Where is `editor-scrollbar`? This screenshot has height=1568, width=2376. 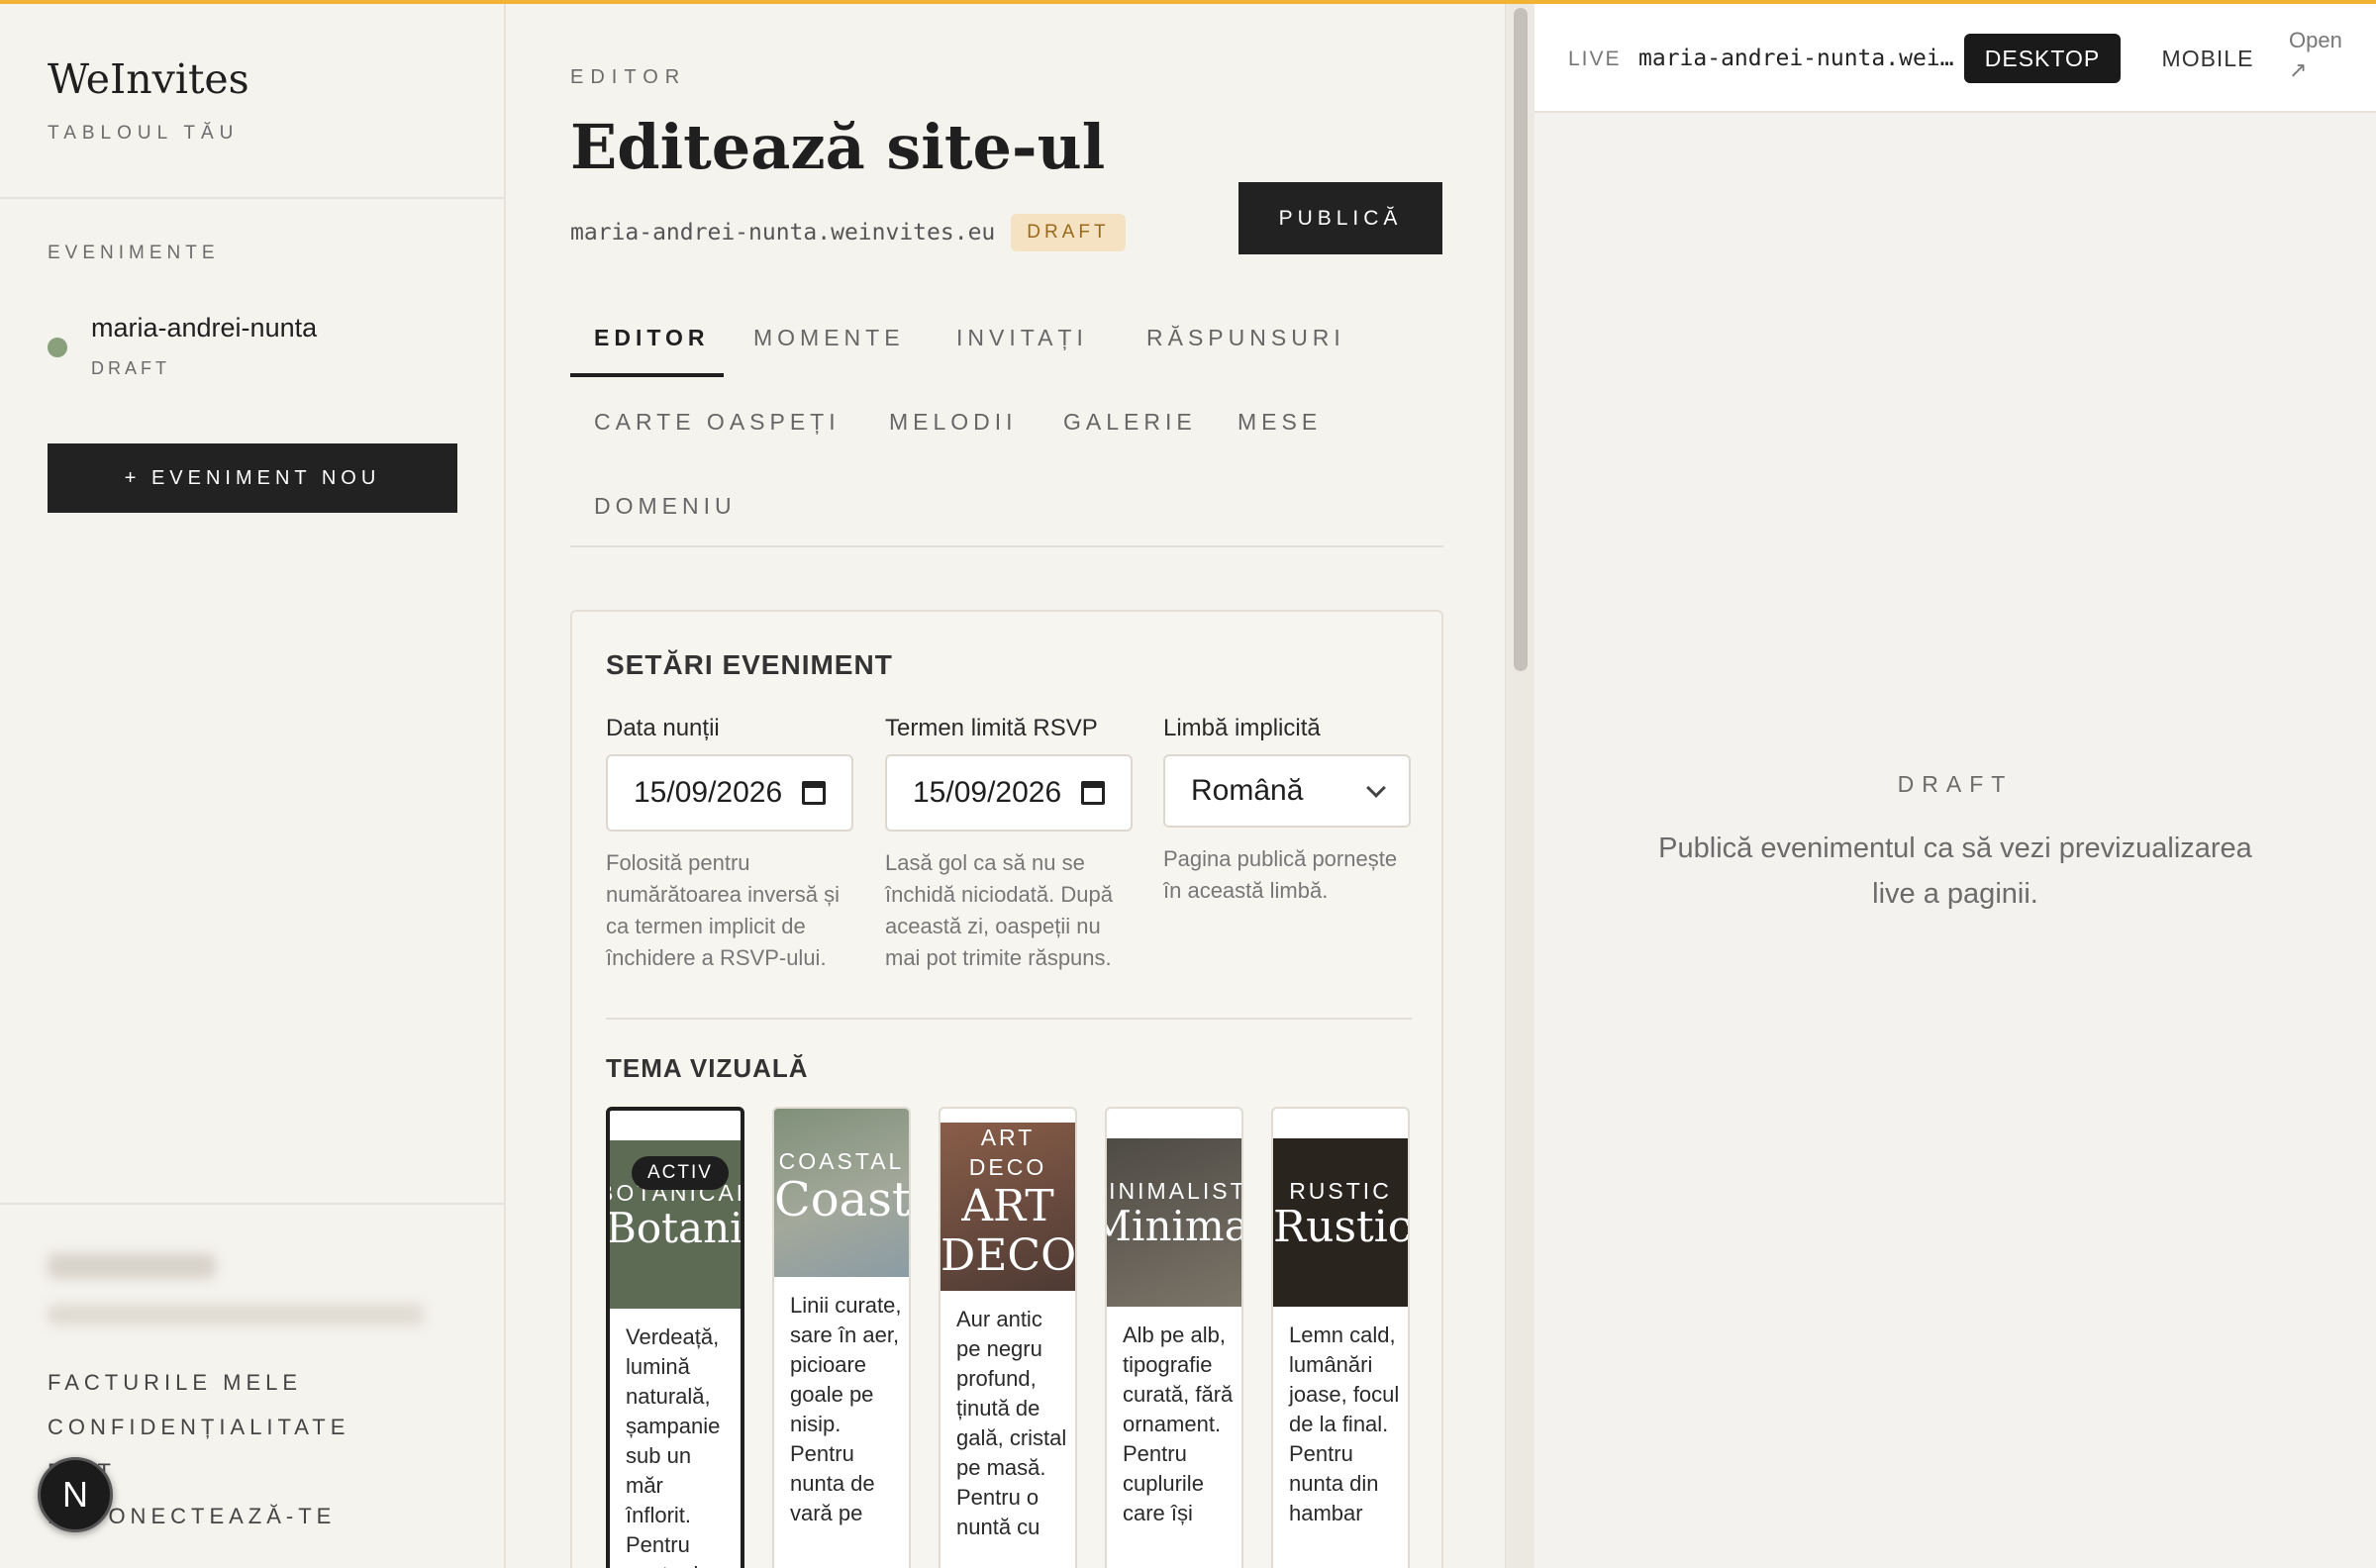
editor-scrollbar is located at coordinates (1520, 786).